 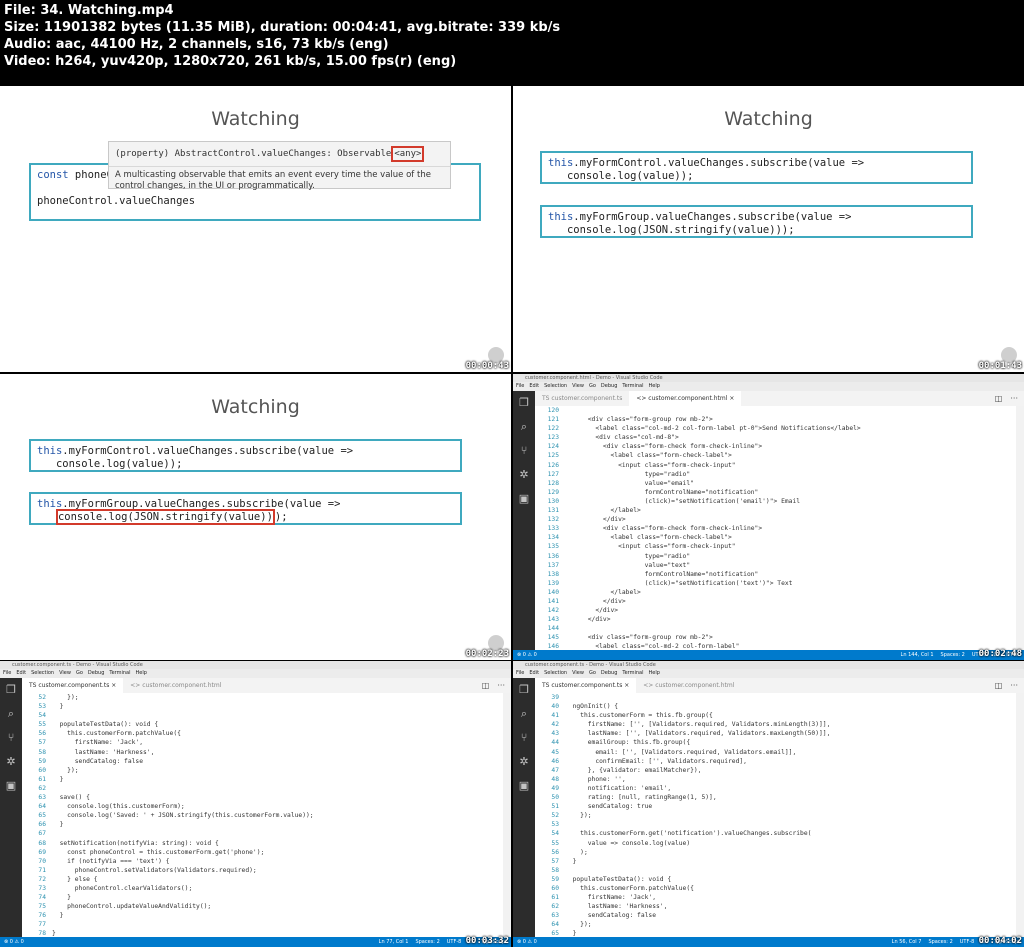 I want to click on line-text: }, so click(x=571, y=933).